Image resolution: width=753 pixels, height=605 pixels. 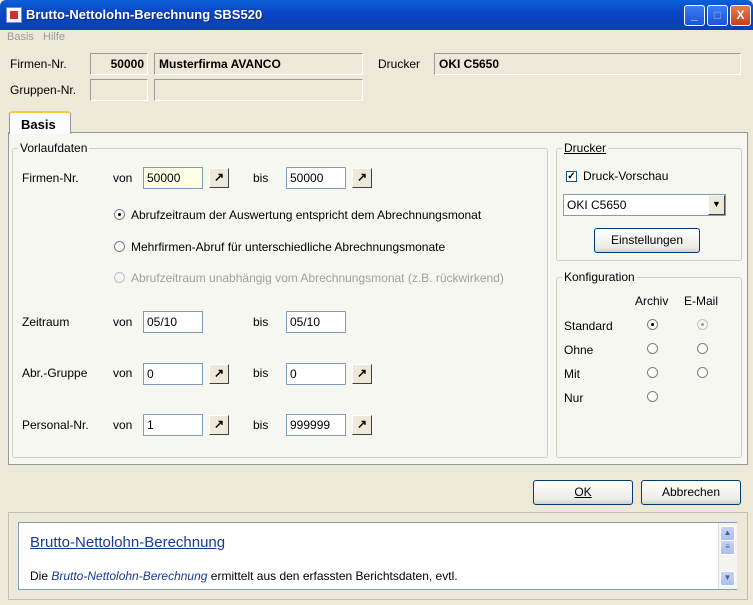 I want to click on maximize-button: □, so click(x=717, y=15).